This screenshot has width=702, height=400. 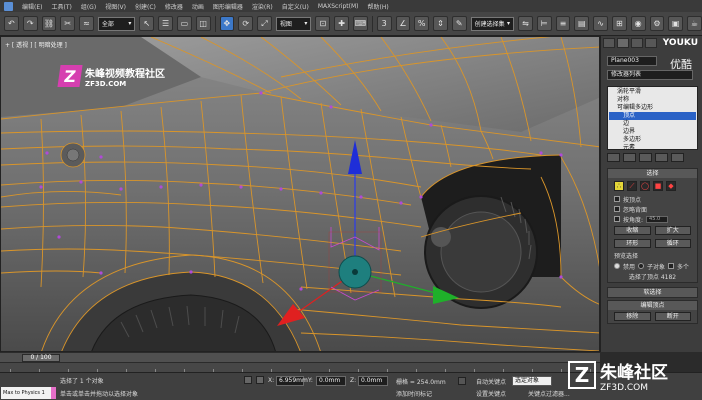 What do you see at coordinates (264, 23) in the screenshot?
I see `select-scale-icon: ⤢` at bounding box center [264, 23].